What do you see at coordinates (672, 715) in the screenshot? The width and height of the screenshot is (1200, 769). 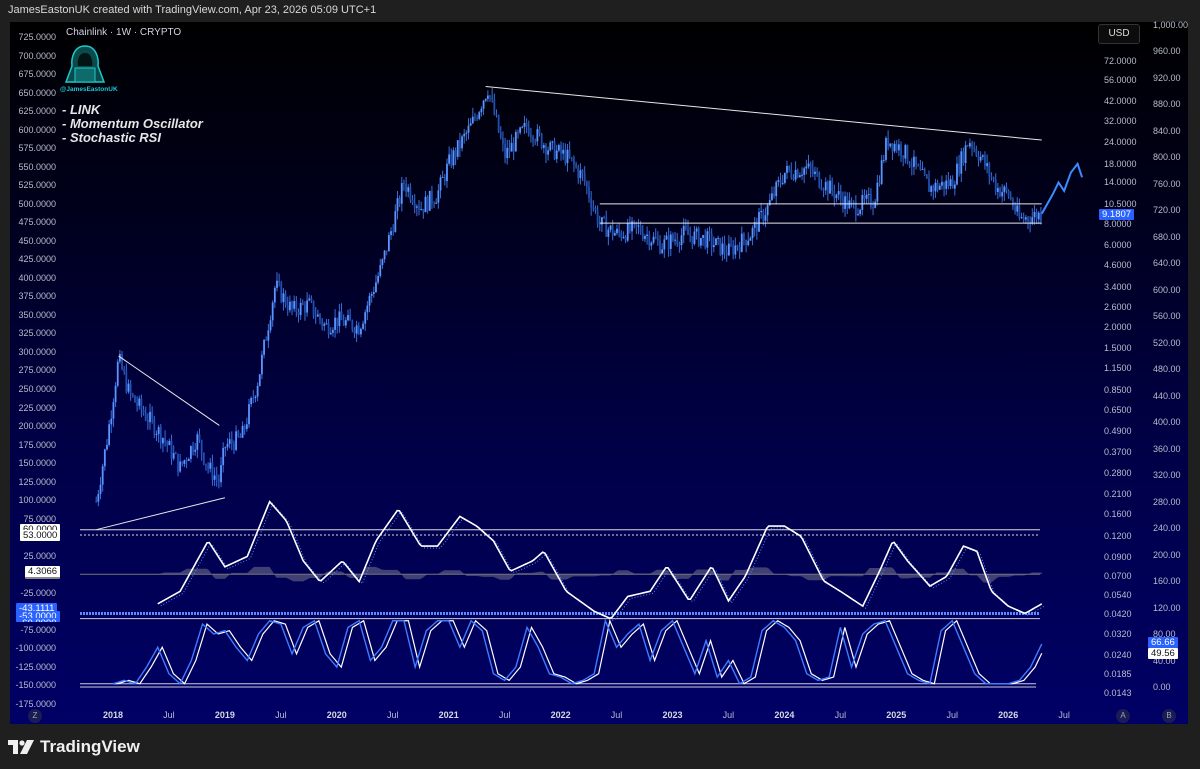 I see `time-axis-tick: 2023` at bounding box center [672, 715].